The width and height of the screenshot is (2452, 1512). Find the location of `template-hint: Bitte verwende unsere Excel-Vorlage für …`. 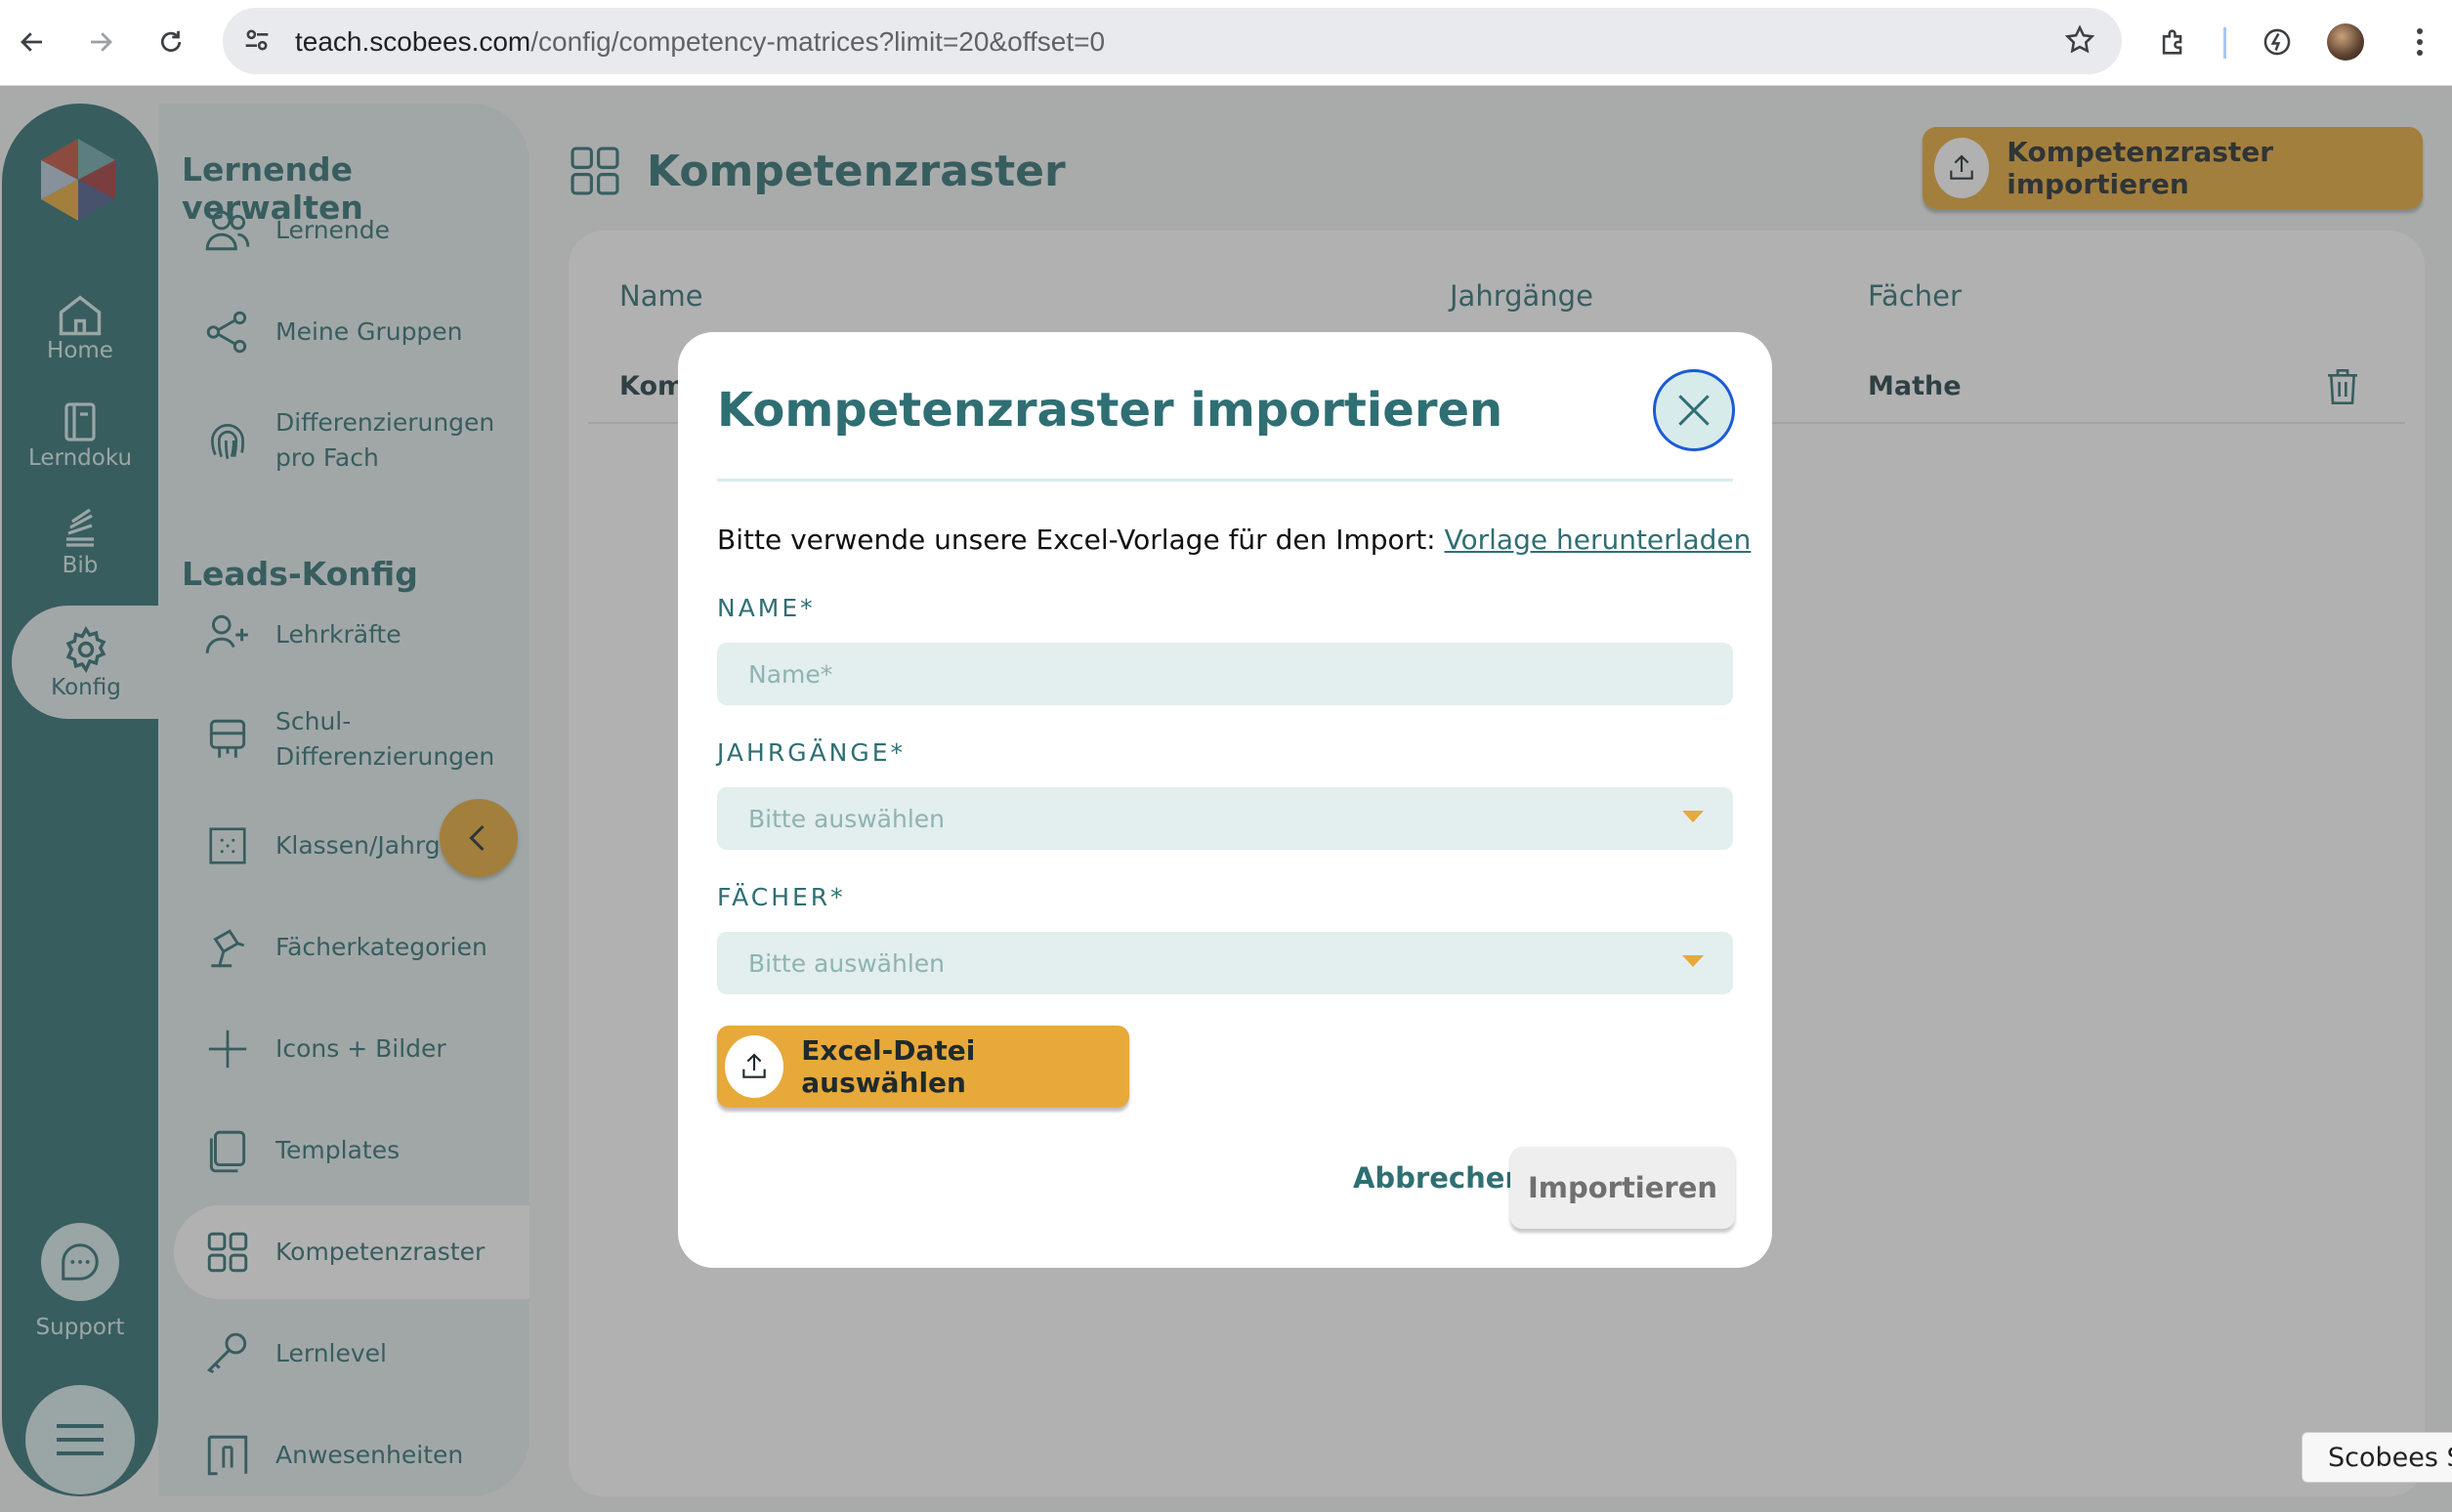

template-hint: Bitte verwende unsere Excel-Vorlage für … is located at coordinates (1235, 540).